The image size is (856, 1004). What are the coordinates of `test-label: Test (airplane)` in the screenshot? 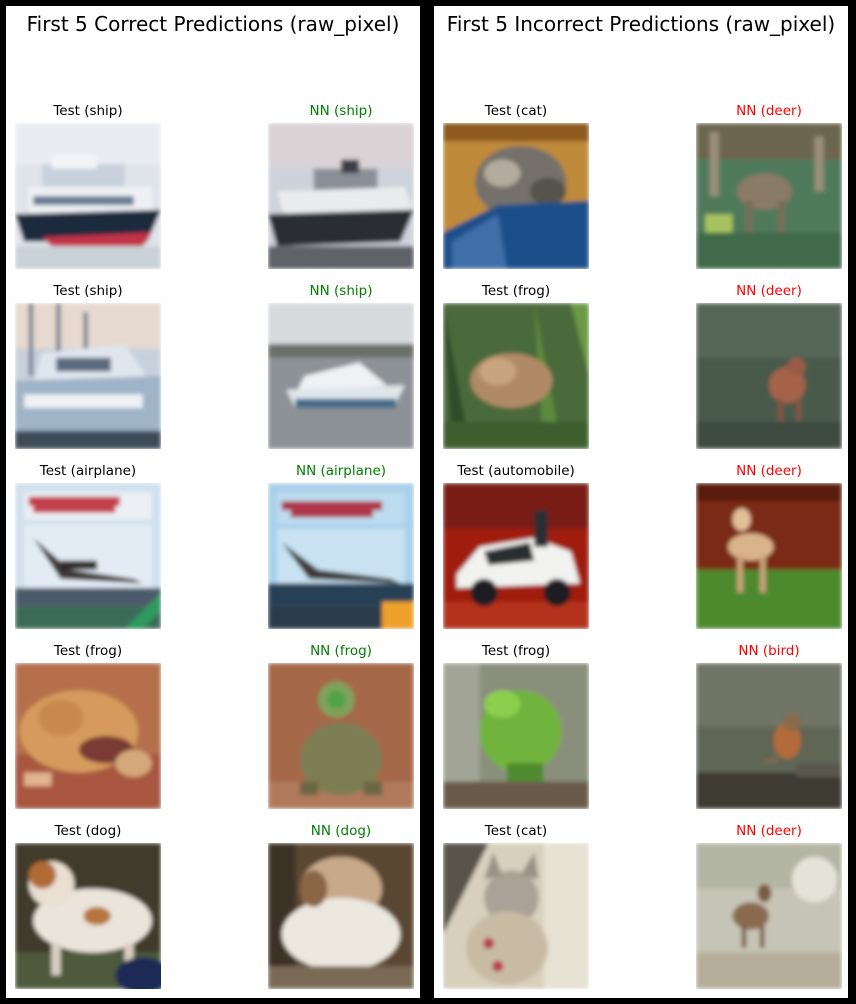 It's located at (88, 471).